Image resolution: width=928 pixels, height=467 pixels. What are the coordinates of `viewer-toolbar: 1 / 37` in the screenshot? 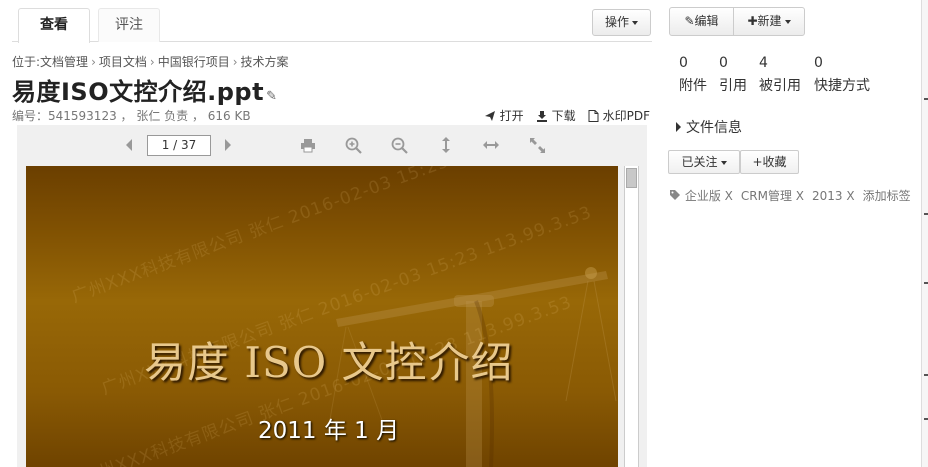 It's located at (332, 145).